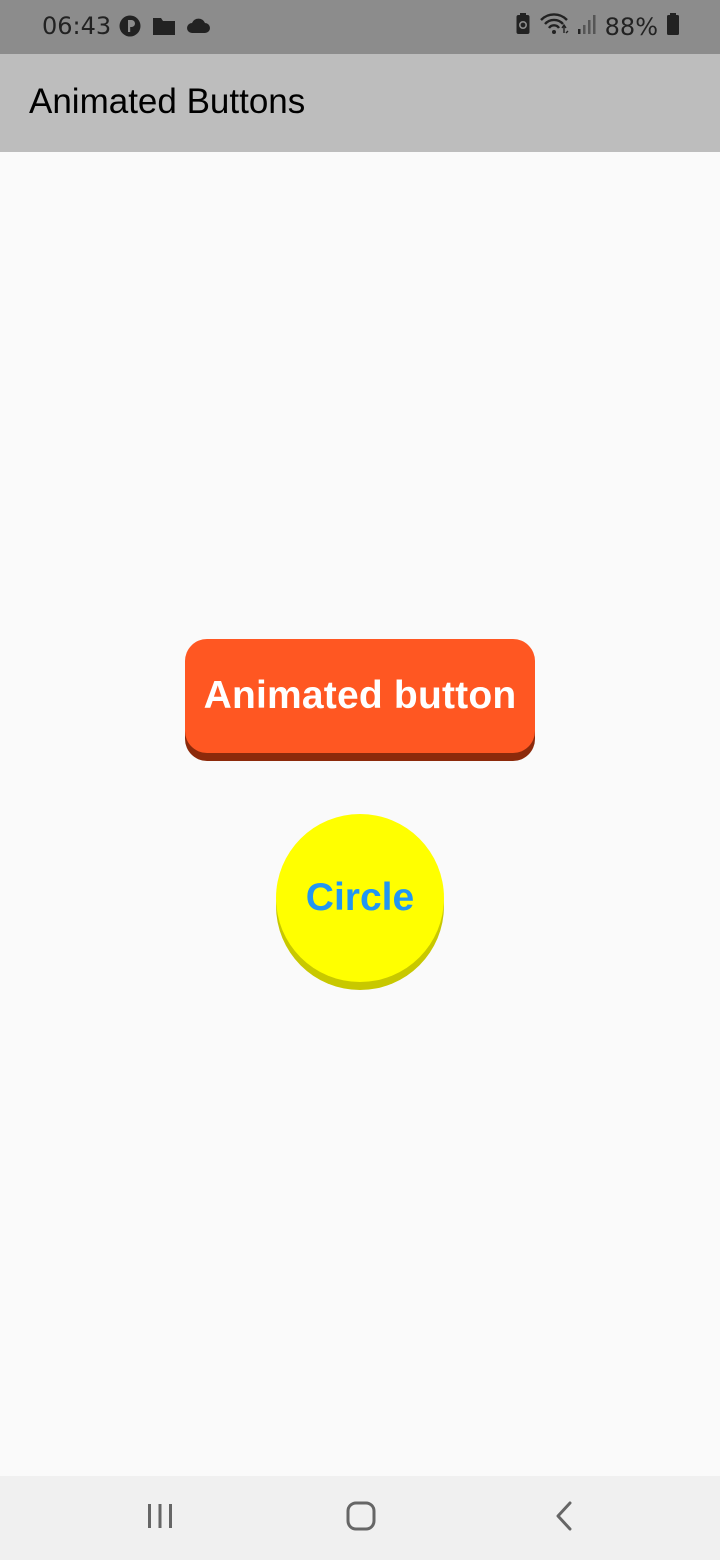  What do you see at coordinates (597, 26) in the screenshot?
I see `status-right-icons: 88%` at bounding box center [597, 26].